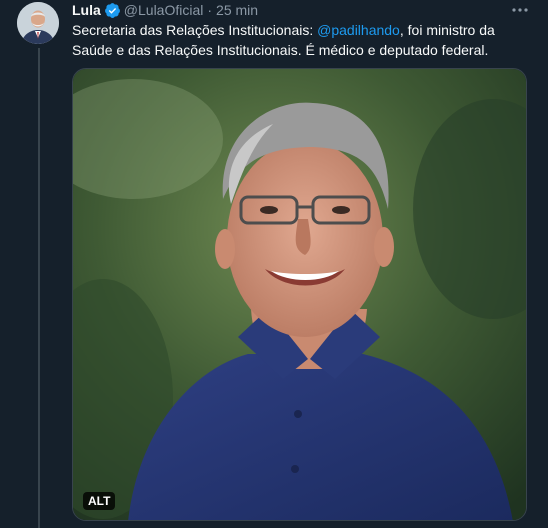  What do you see at coordinates (112, 10) in the screenshot?
I see `verified-badge-icon` at bounding box center [112, 10].